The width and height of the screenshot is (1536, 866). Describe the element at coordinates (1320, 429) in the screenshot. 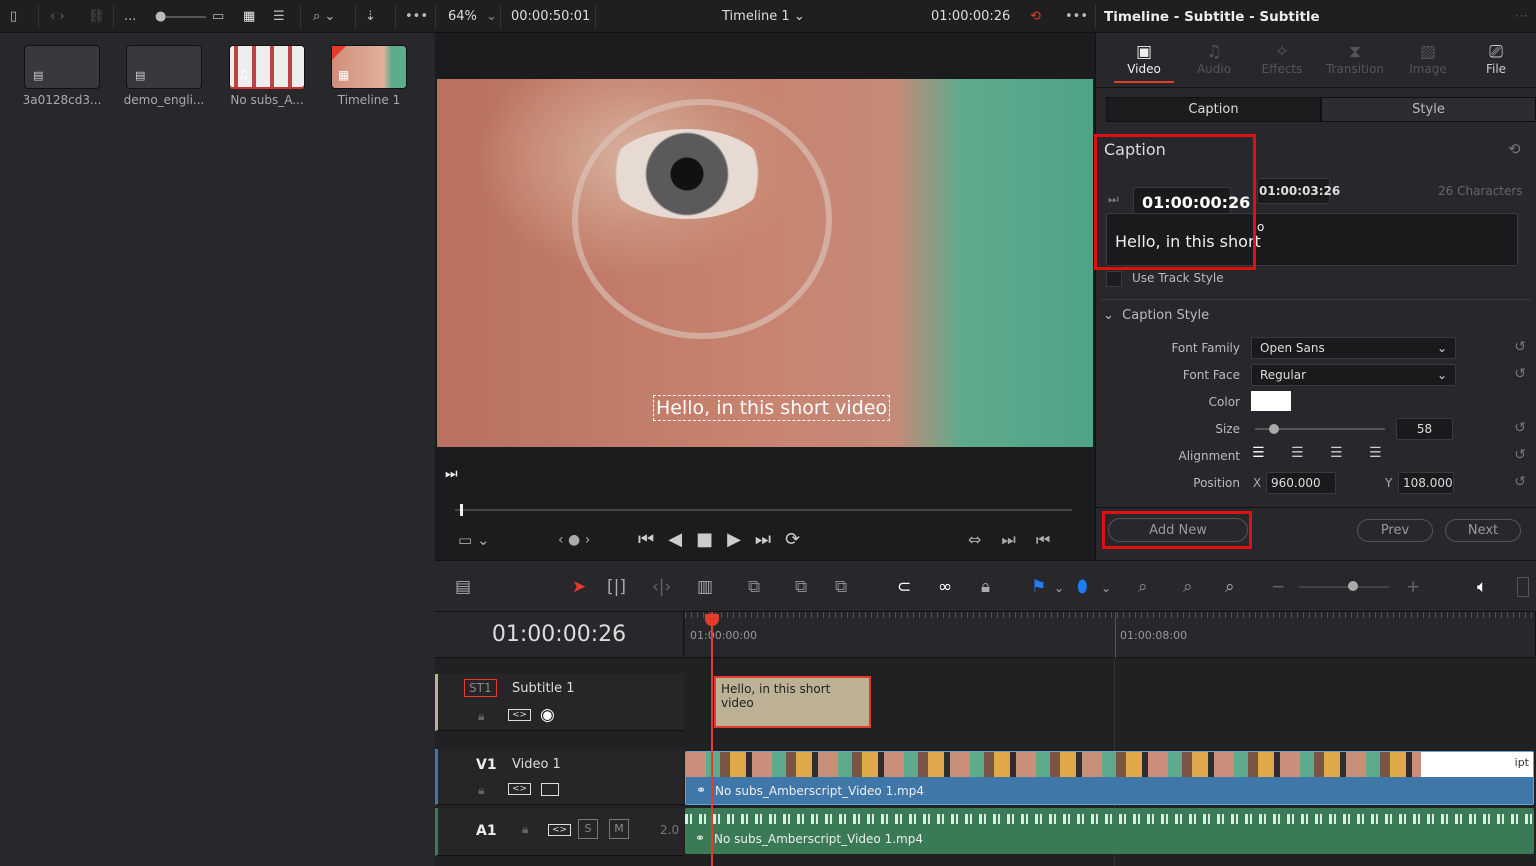

I see `size-slider` at that location.